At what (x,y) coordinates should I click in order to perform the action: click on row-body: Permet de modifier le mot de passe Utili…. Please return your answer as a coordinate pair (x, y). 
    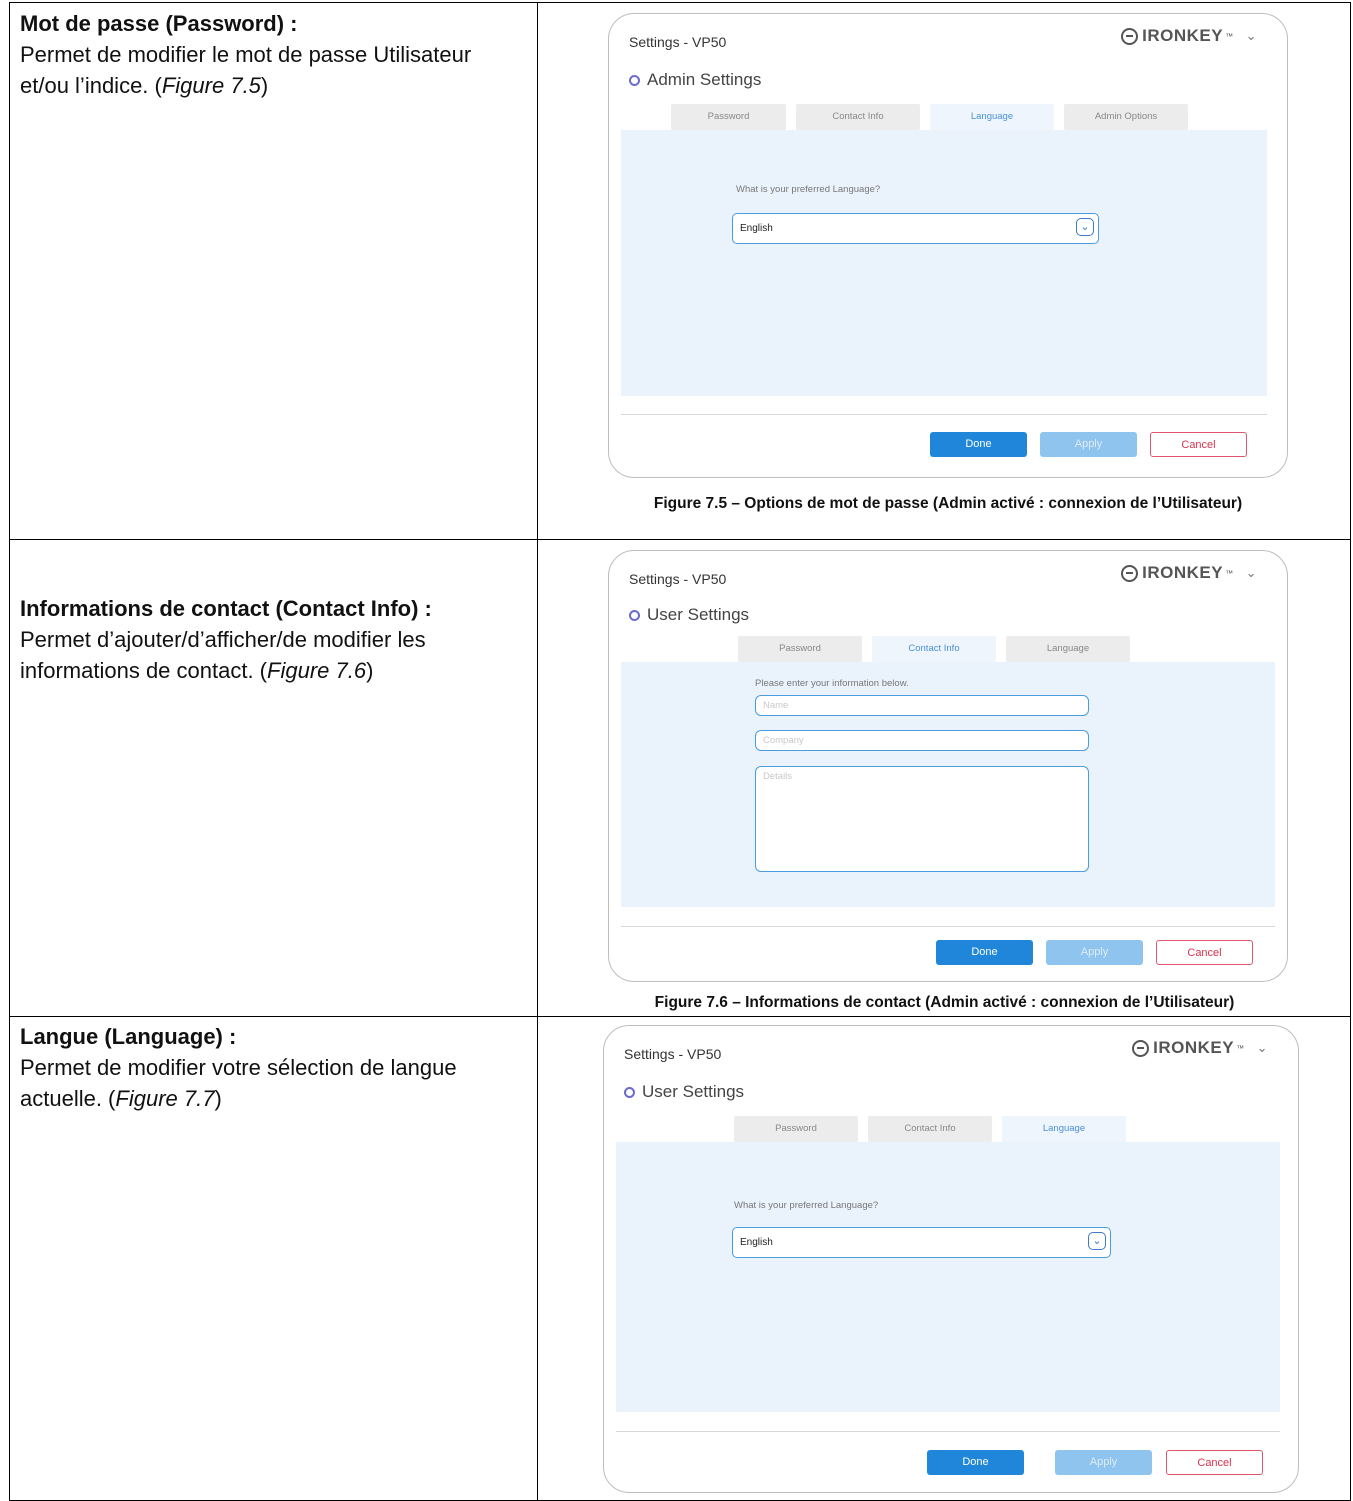
    Looking at the image, I should click on (246, 70).